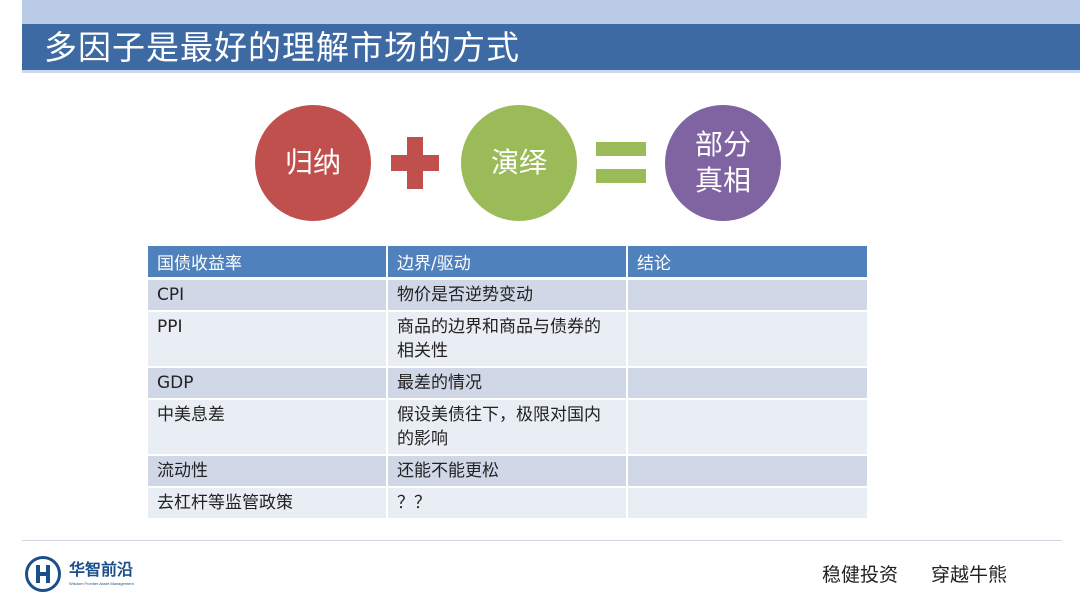 This screenshot has width=1080, height=607. I want to click on induction-label: 归纳, so click(312, 162).